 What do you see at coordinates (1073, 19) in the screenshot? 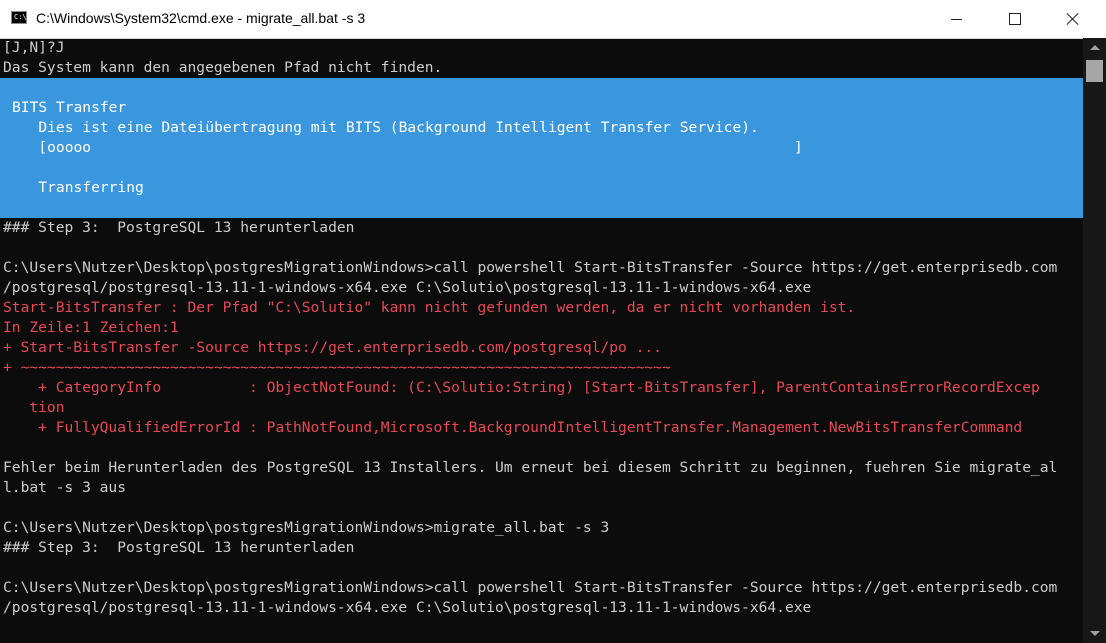
I see `close-button` at bounding box center [1073, 19].